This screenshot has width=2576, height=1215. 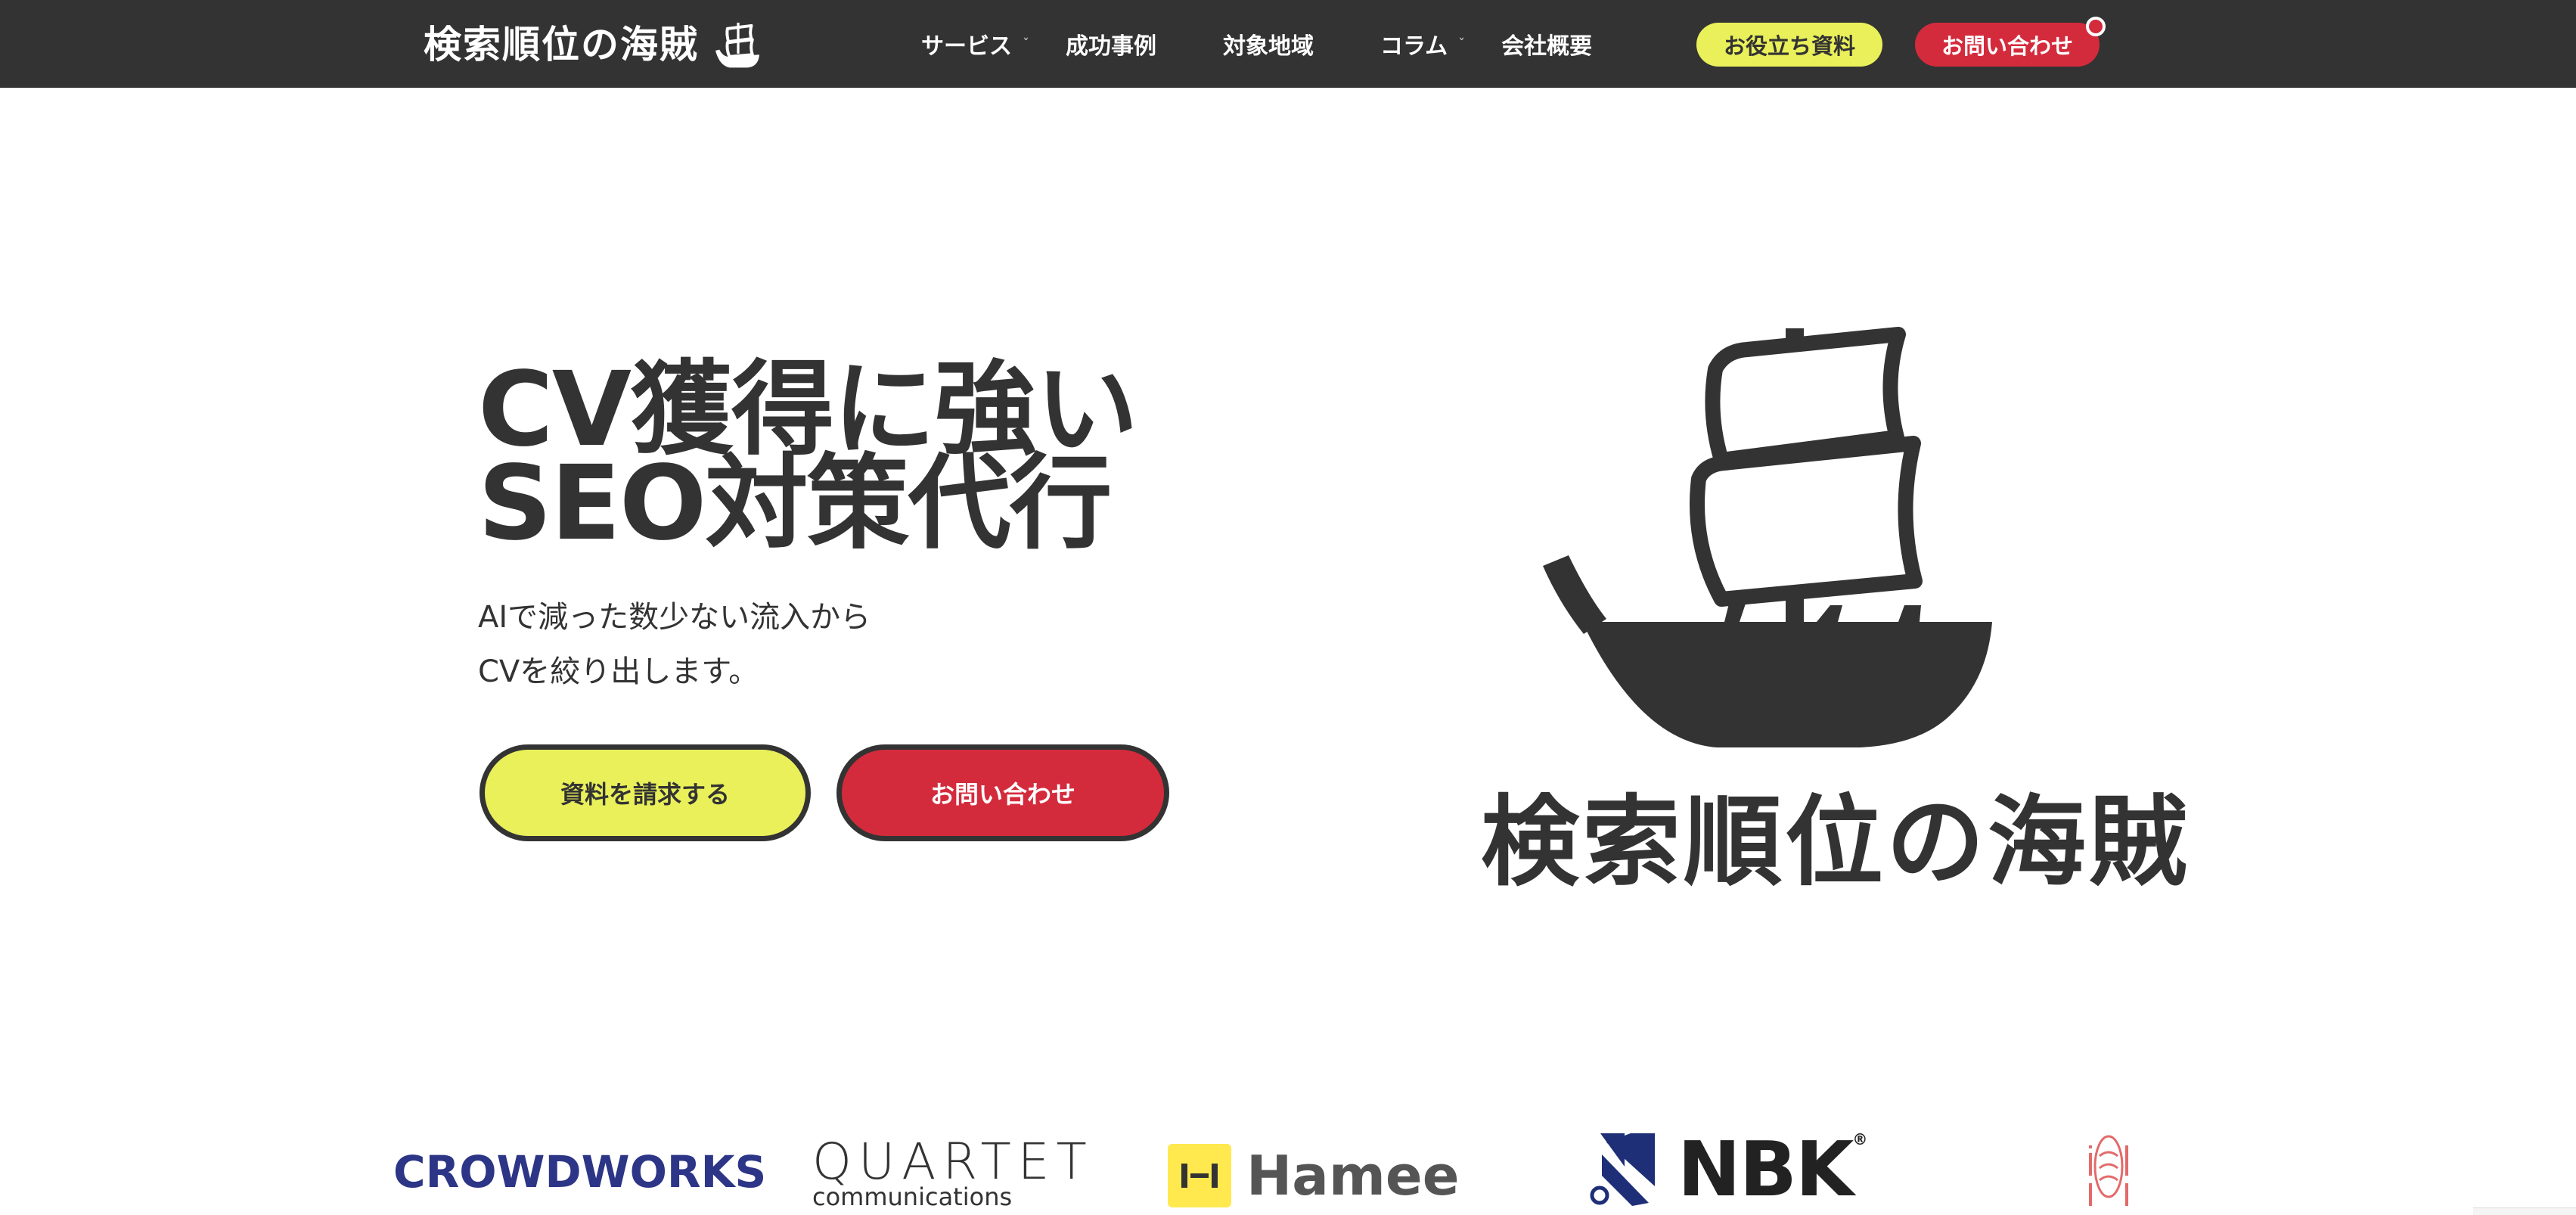 I want to click on resources-button: お役立ち資料, so click(x=1789, y=45).